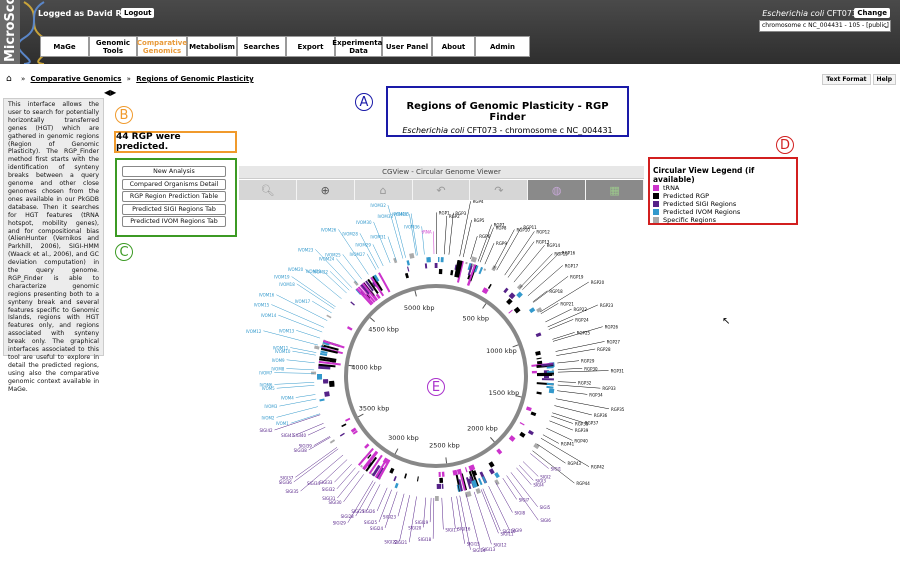  I want to click on zoom-in-icon: ⊕, so click(326, 190).